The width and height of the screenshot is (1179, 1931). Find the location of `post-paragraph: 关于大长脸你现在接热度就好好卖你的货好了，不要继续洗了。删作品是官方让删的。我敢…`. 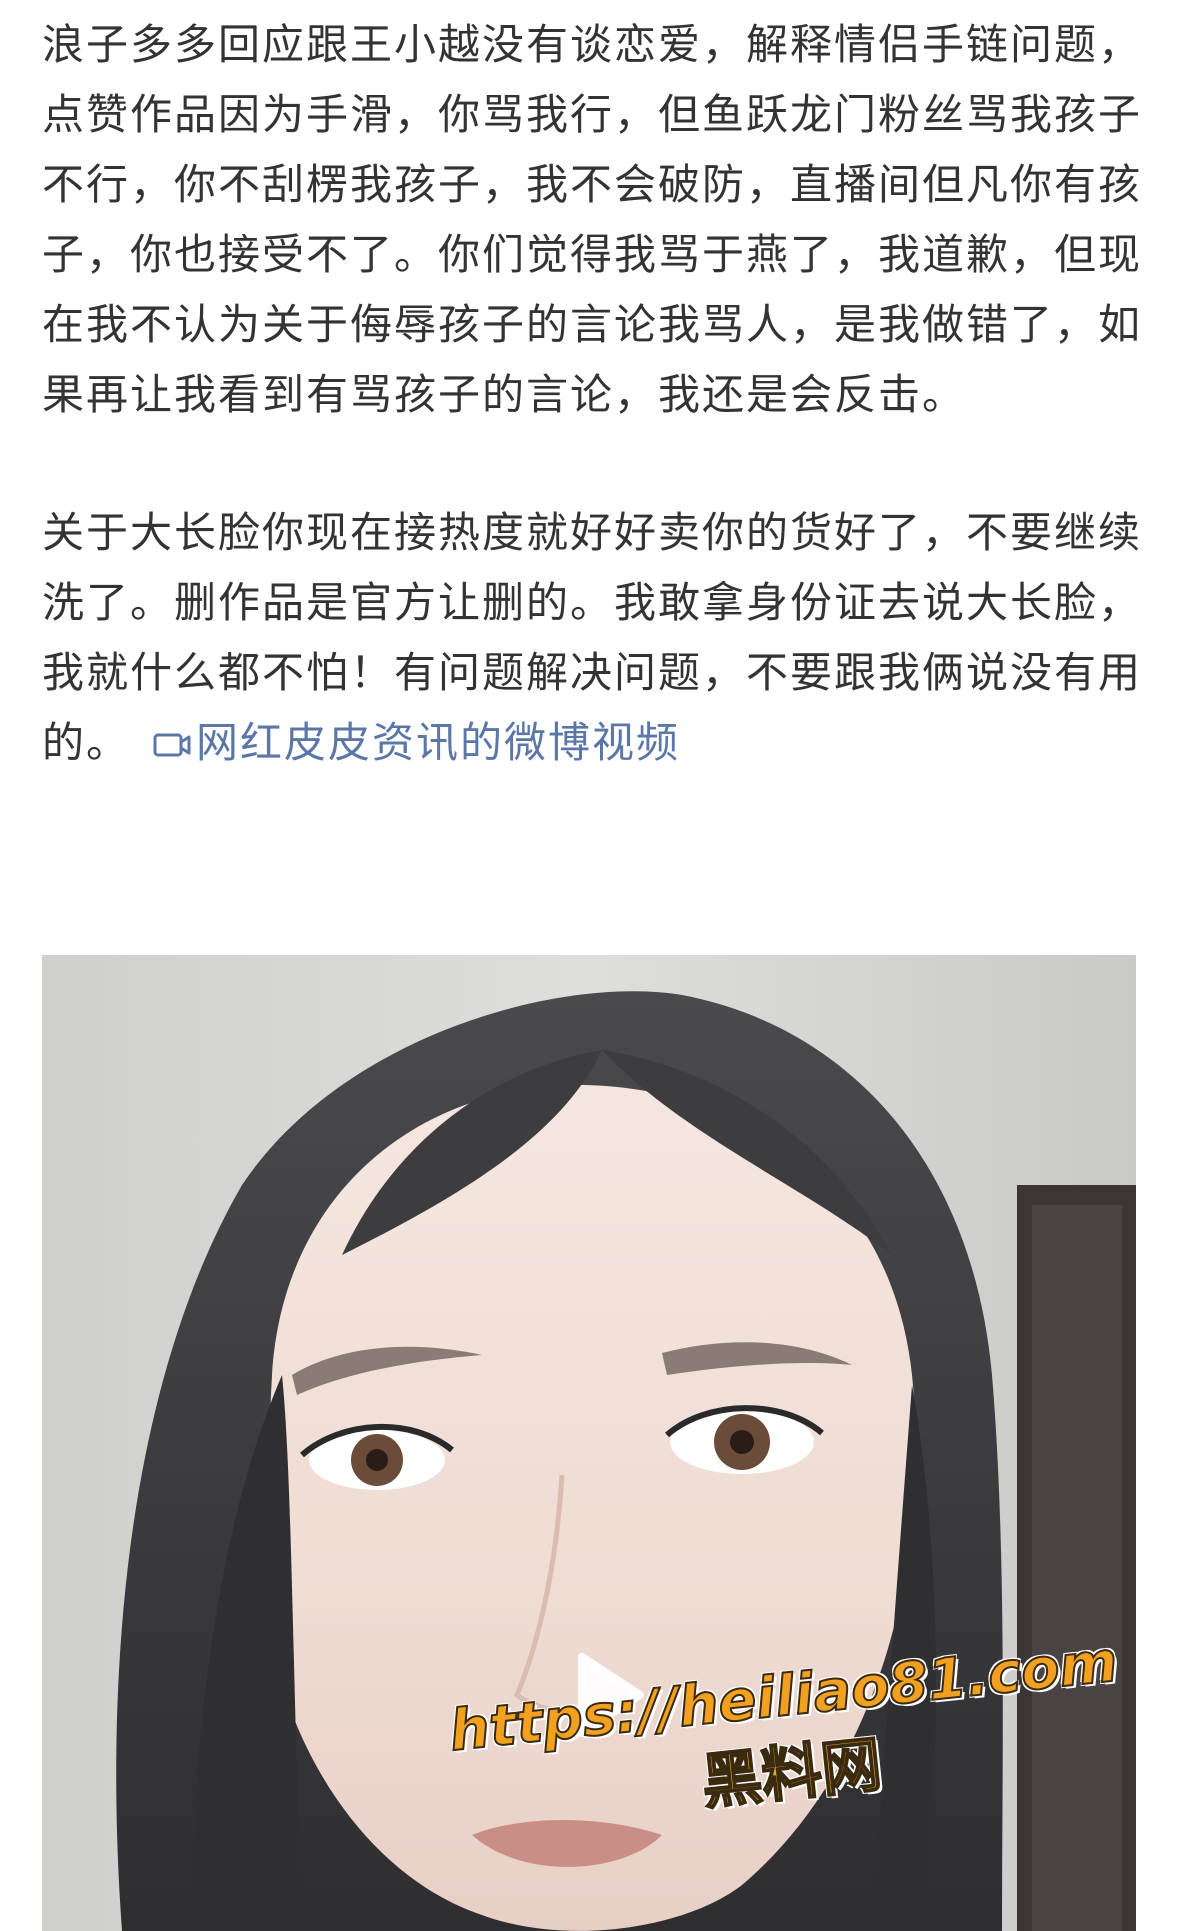

post-paragraph: 关于大长脸你现在接热度就好好卖你的货好了，不要继续洗了。删作品是官方让删的。我敢… is located at coordinates (592, 639).